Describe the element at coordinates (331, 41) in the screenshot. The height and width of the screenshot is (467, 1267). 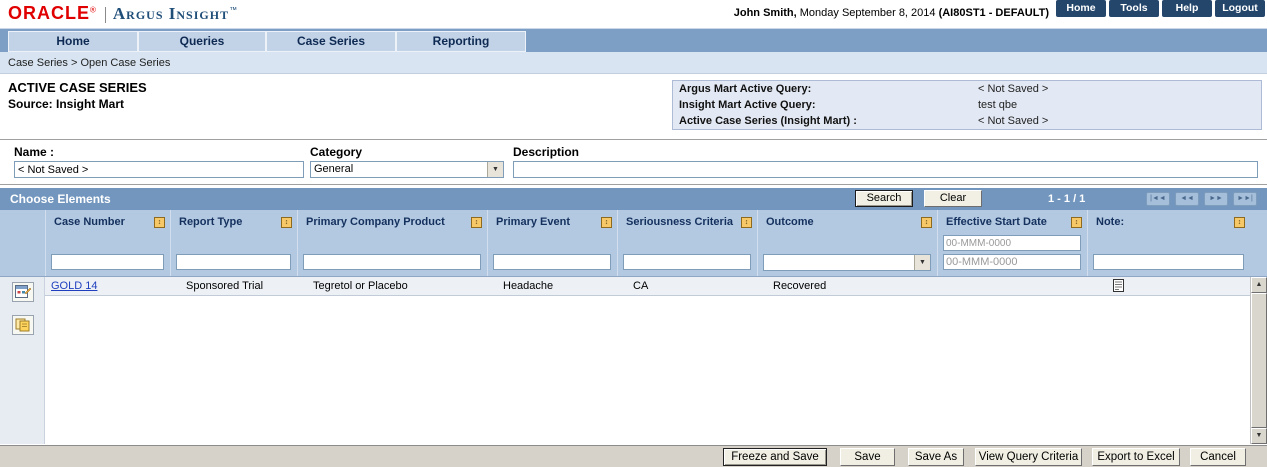
I see `tab-case-series: Case Series` at that location.